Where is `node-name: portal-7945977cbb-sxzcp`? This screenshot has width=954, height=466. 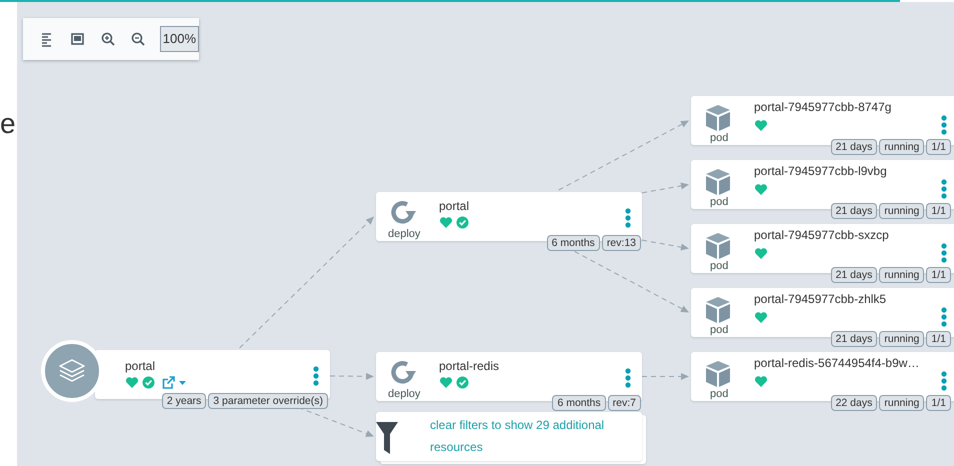 node-name: portal-7945977cbb-sxzcp is located at coordinates (821, 235).